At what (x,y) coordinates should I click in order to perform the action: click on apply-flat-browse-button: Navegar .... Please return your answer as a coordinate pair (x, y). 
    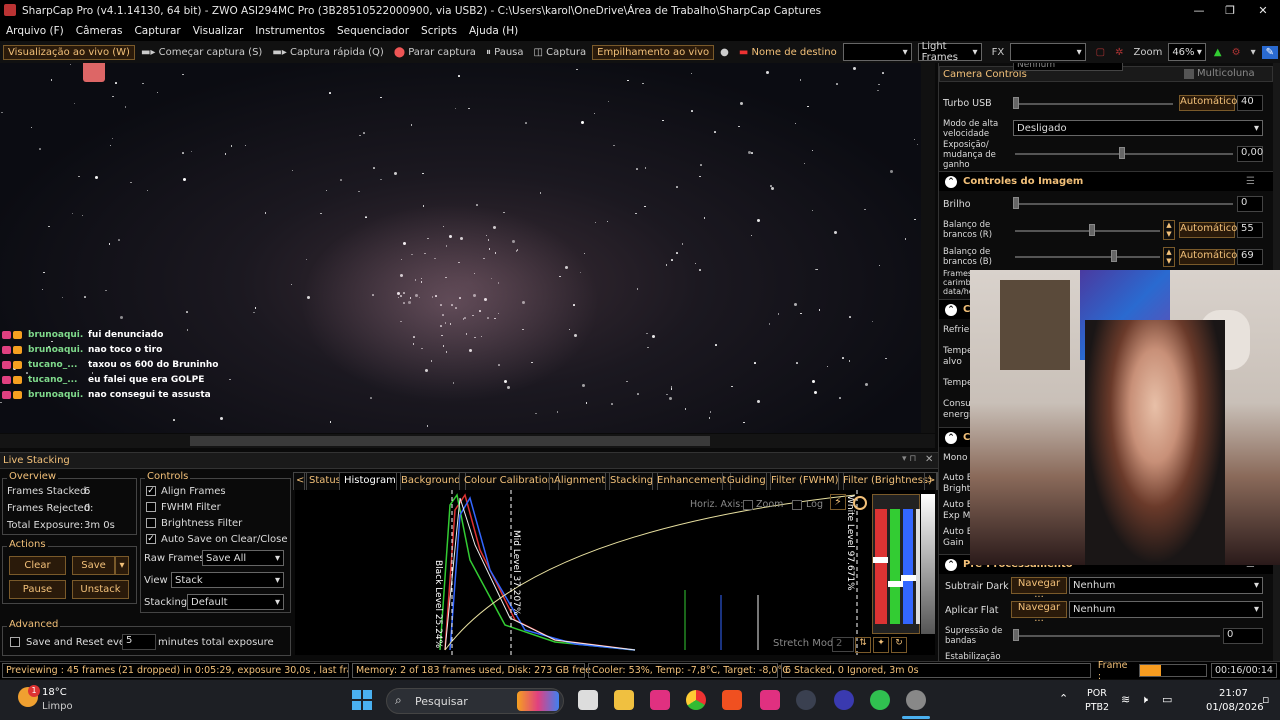
    Looking at the image, I should click on (1039, 612).